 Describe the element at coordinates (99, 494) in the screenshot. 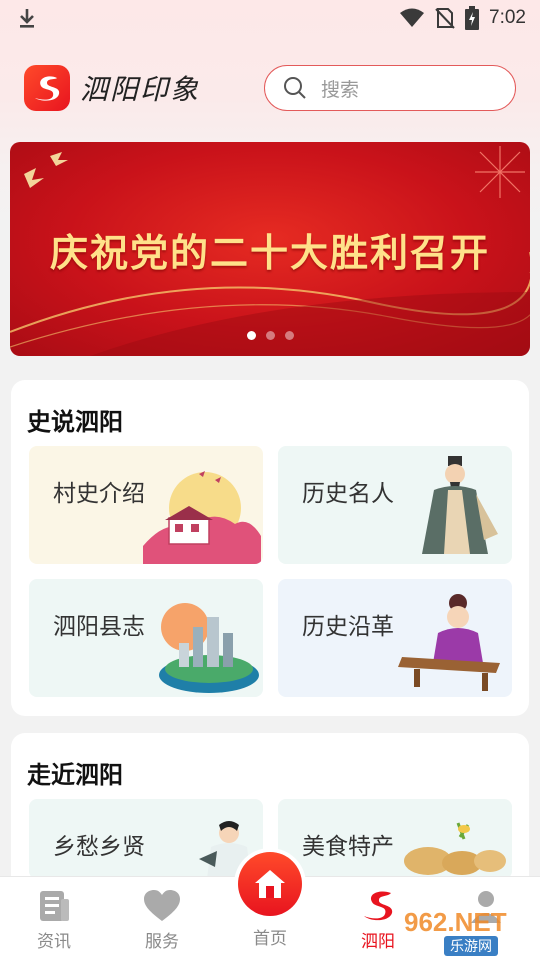

I see `card-label: 村史介绍` at that location.